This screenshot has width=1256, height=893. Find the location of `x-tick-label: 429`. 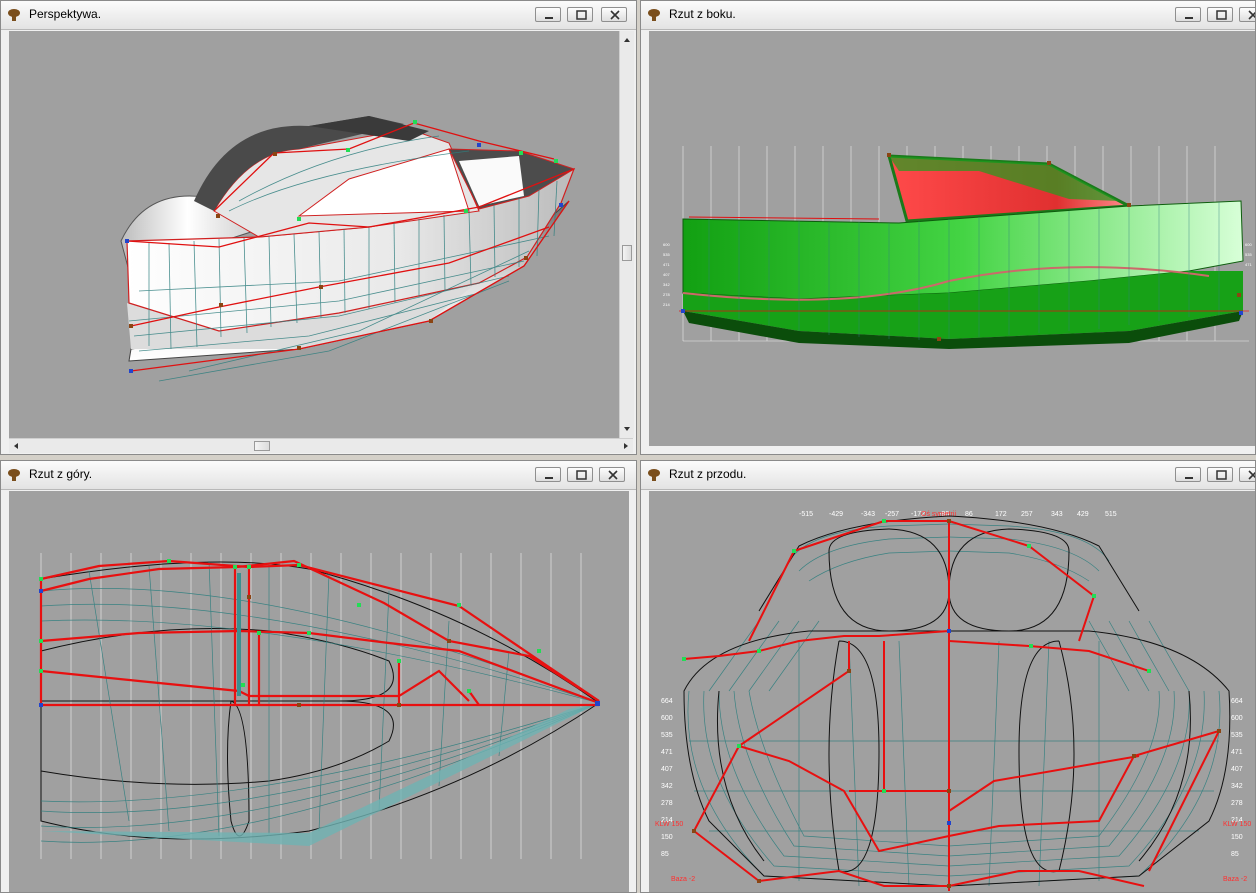

x-tick-label: 429 is located at coordinates (1083, 514).